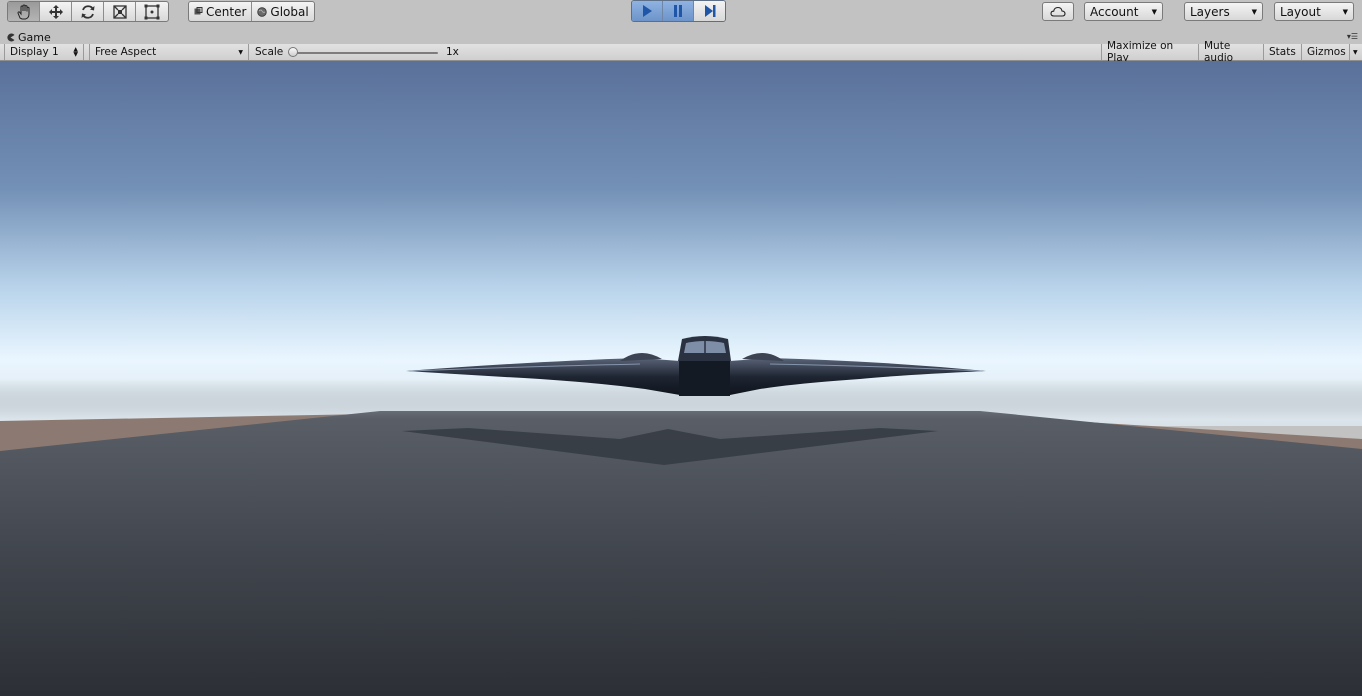 Image resolution: width=1362 pixels, height=696 pixels. Describe the element at coordinates (198, 11) in the screenshot. I see `pivot-icon` at that location.